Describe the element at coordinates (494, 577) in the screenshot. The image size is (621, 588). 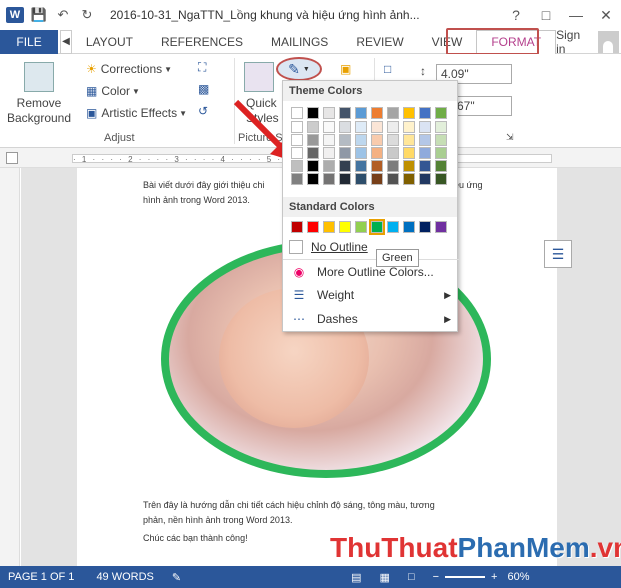
I see `zoom-in-icon: +` at that location.